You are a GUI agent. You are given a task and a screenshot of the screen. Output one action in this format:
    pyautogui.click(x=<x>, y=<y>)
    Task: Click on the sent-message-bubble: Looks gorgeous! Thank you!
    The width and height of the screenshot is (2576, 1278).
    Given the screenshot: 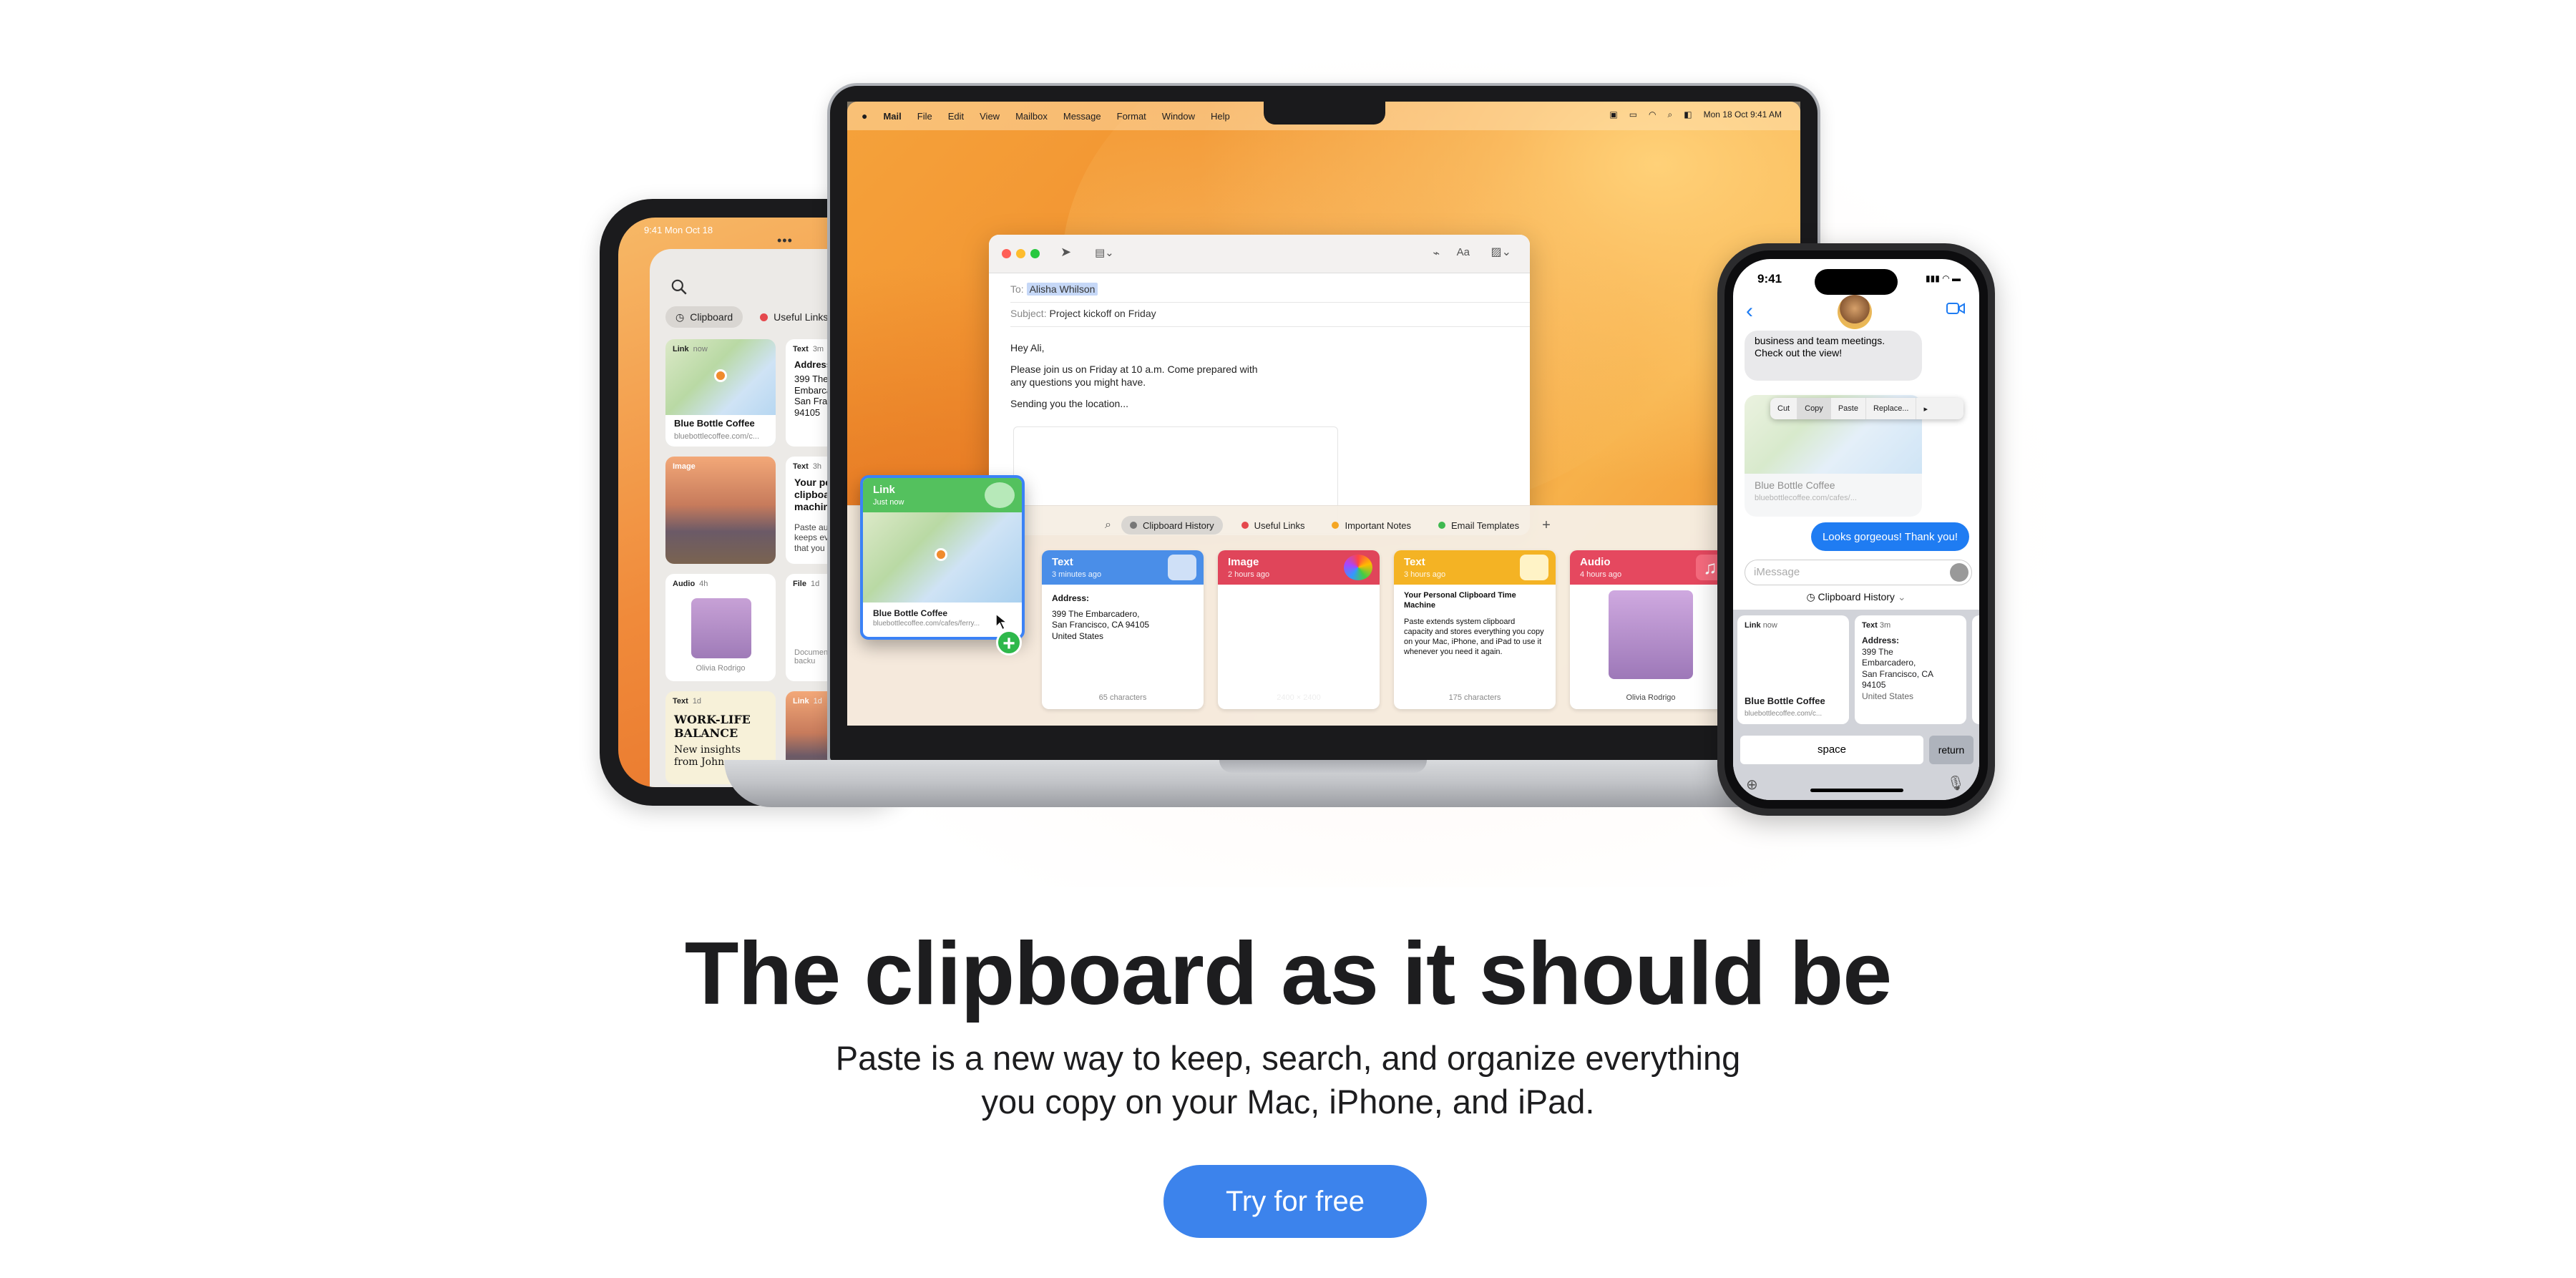 What is the action you would take?
    pyautogui.click(x=1889, y=536)
    